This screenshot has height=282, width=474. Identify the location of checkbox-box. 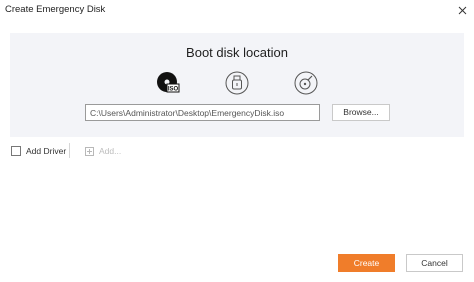
(16, 151).